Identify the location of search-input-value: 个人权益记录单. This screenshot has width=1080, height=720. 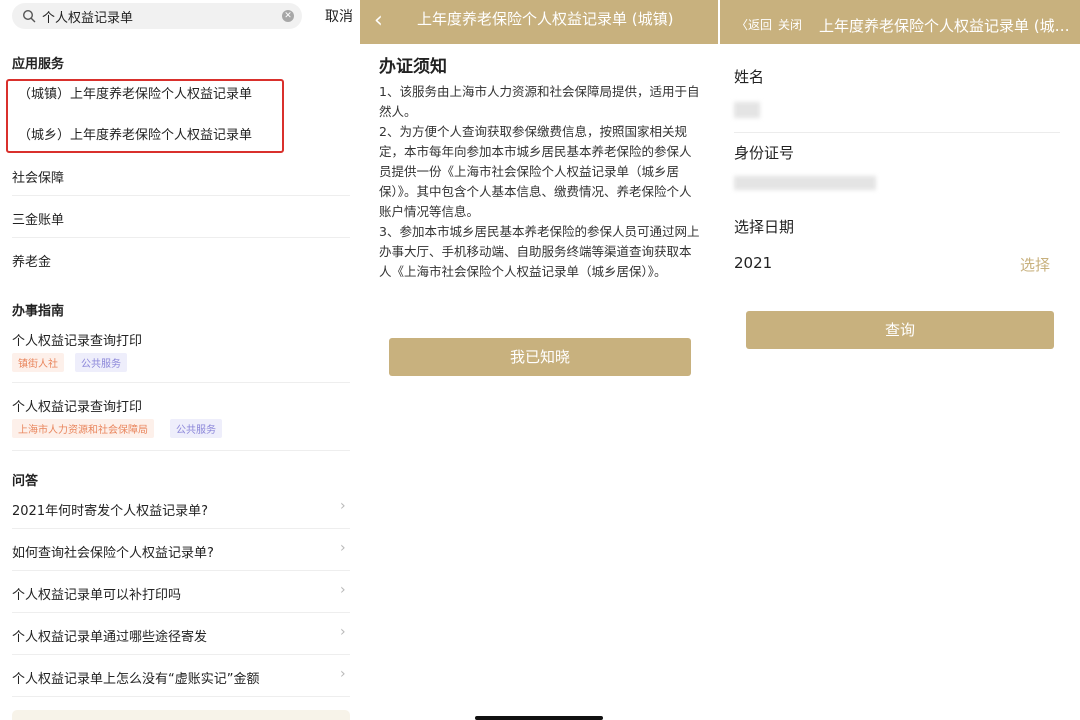
(88, 18).